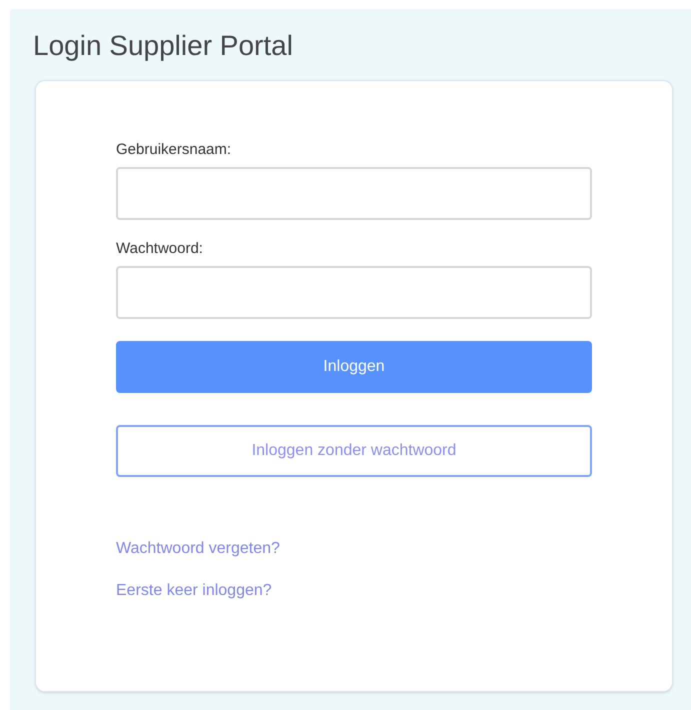 This screenshot has width=691, height=710. Describe the element at coordinates (354, 367) in the screenshot. I see `login-button: Inloggen` at that location.